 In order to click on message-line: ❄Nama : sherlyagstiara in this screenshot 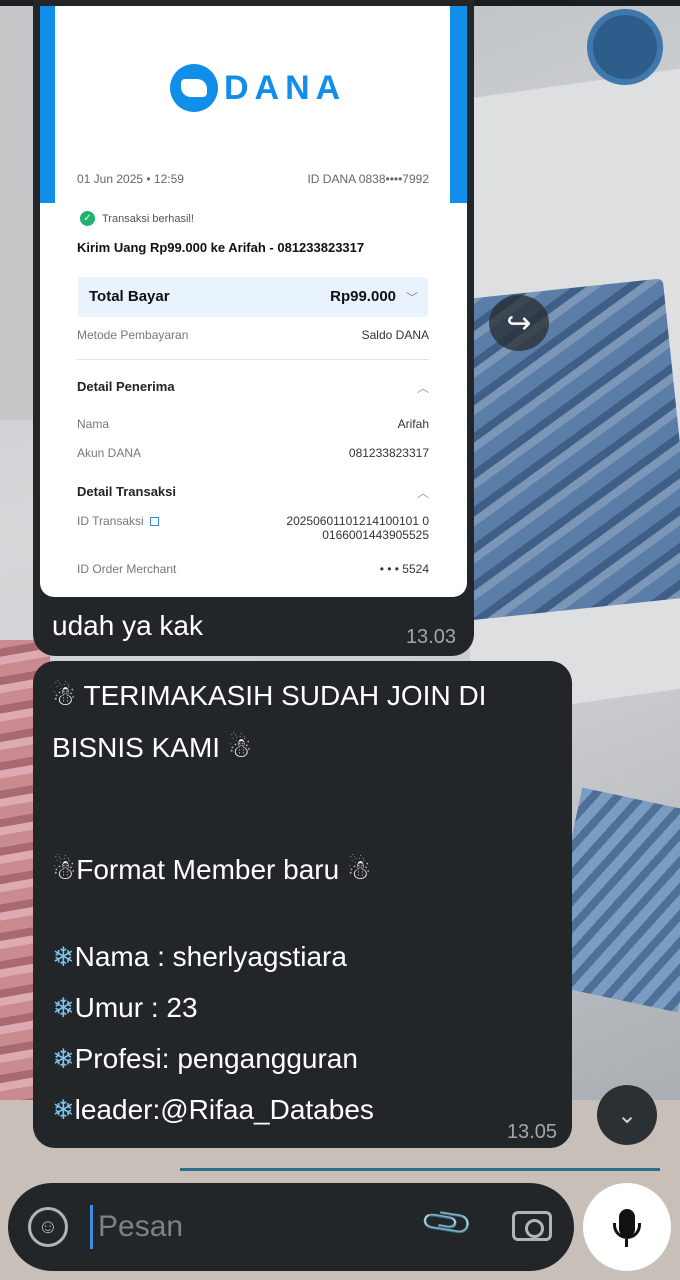, I will do `click(199, 957)`.